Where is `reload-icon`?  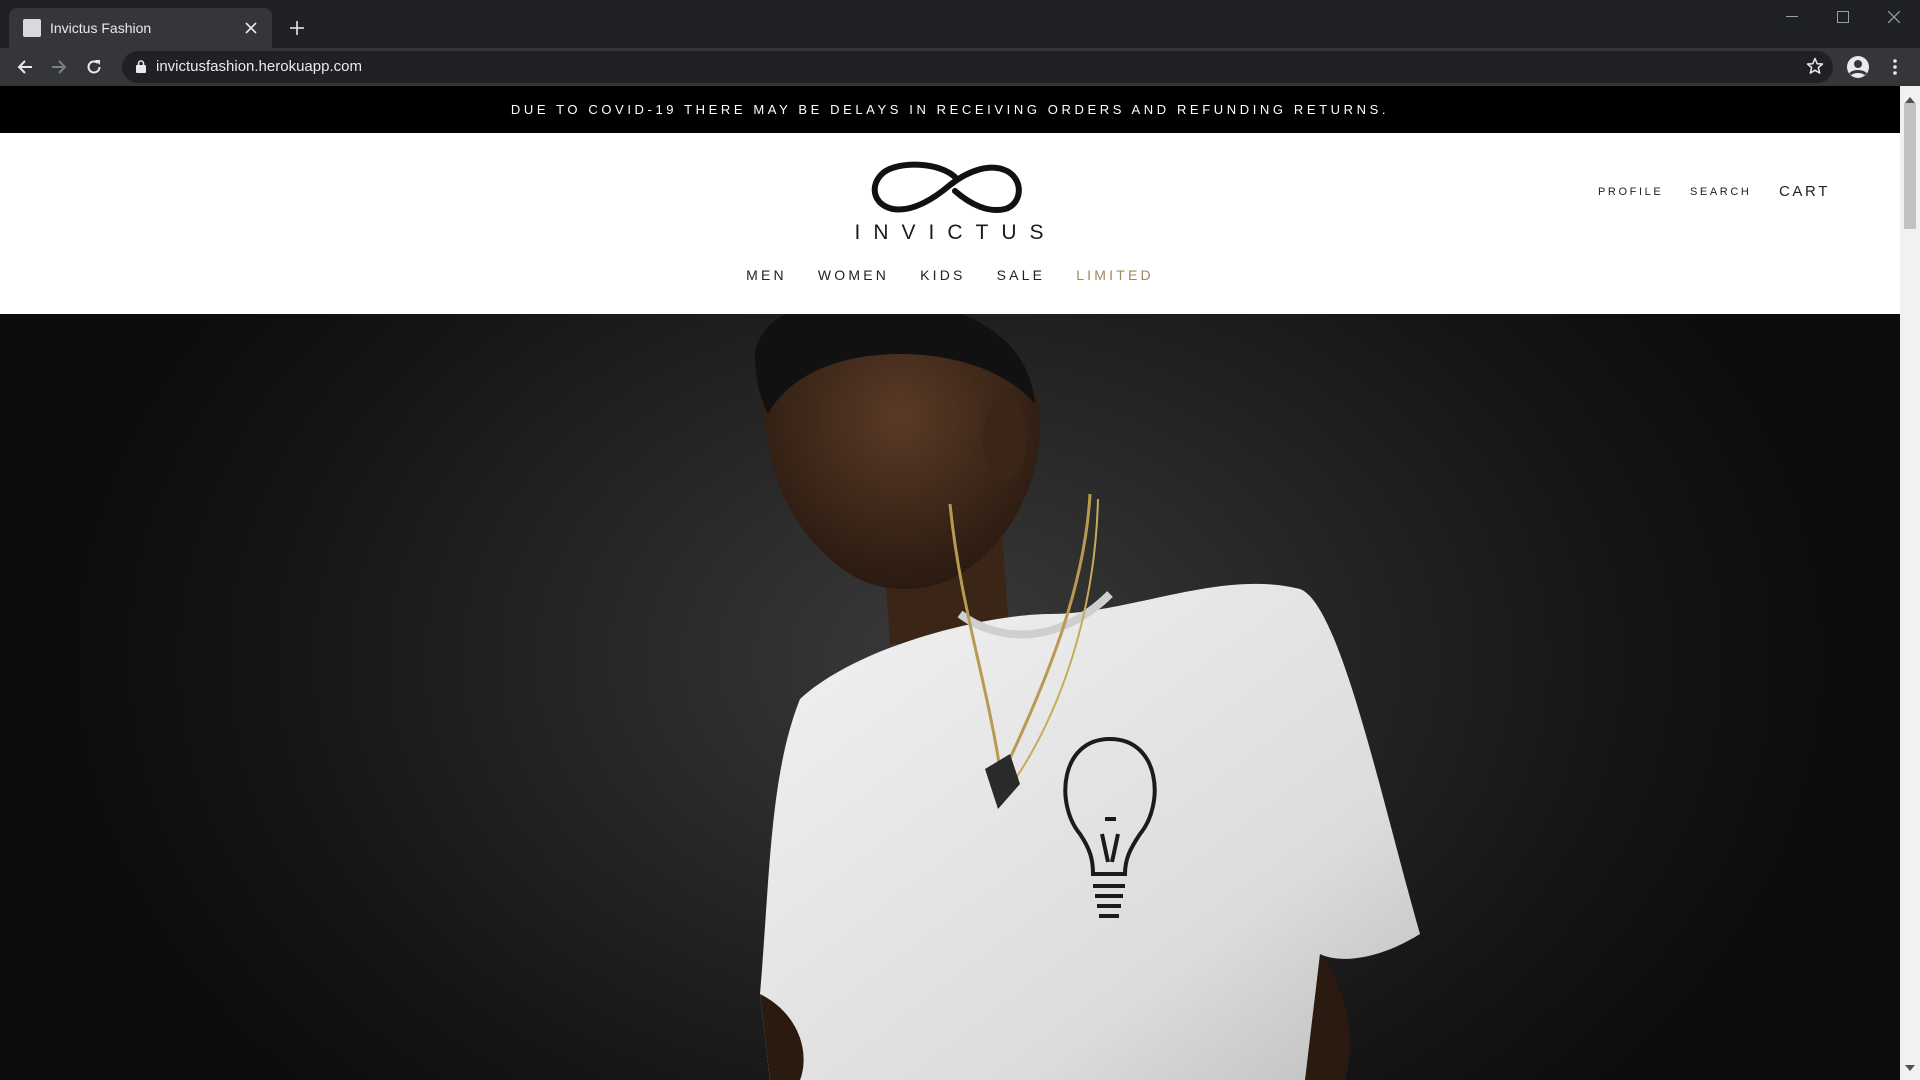
reload-icon is located at coordinates (94, 67).